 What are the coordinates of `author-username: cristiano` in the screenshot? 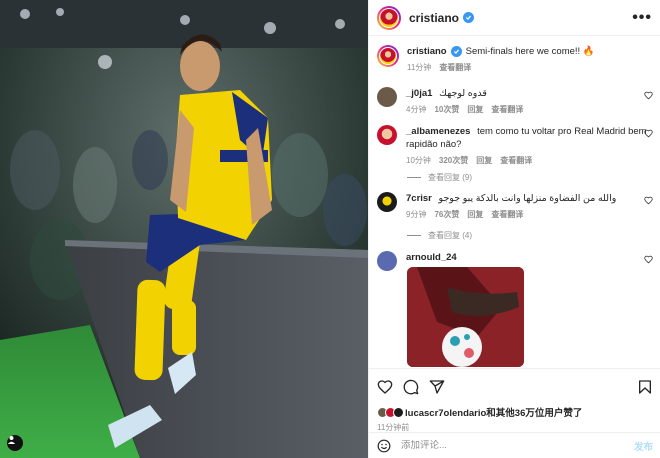 It's located at (434, 18).